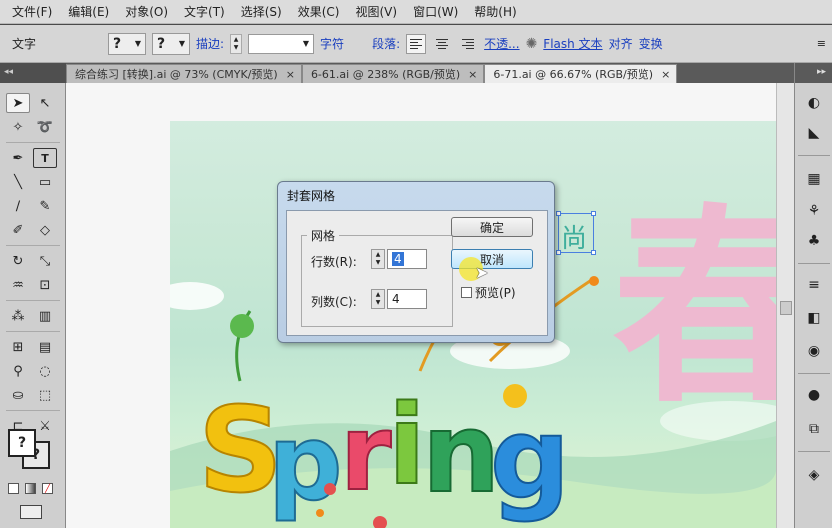 This screenshot has height=528, width=832. What do you see at coordinates (18, 230) in the screenshot?
I see `blob-brush-tool-icon: ✐` at bounding box center [18, 230].